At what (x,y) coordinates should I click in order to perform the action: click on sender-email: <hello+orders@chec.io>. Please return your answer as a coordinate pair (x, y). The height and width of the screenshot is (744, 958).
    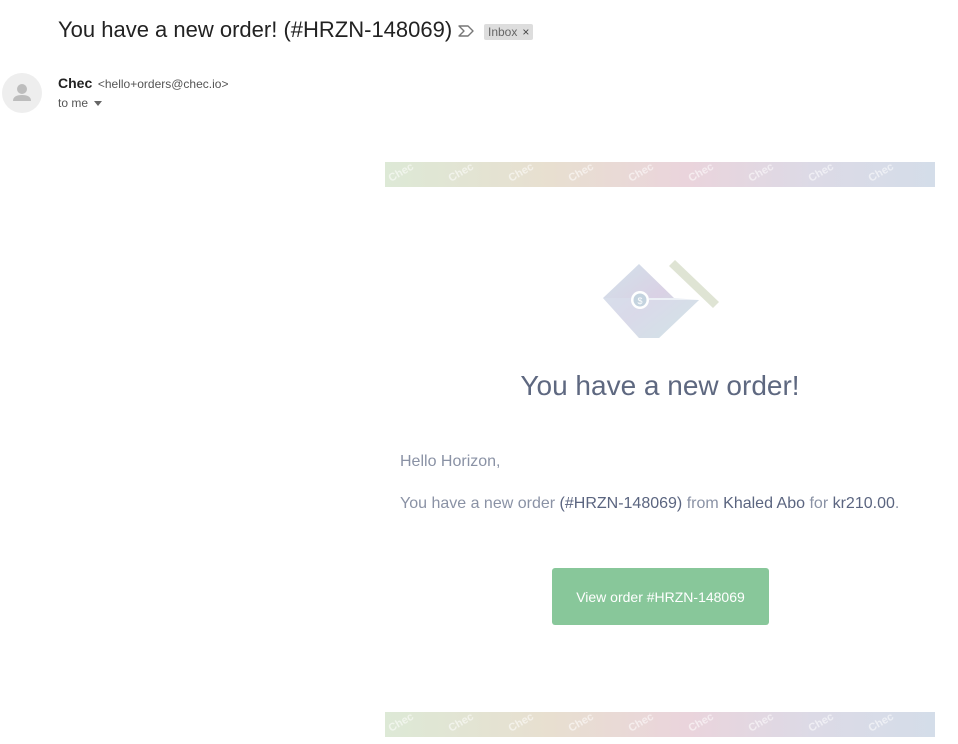
    Looking at the image, I should click on (163, 84).